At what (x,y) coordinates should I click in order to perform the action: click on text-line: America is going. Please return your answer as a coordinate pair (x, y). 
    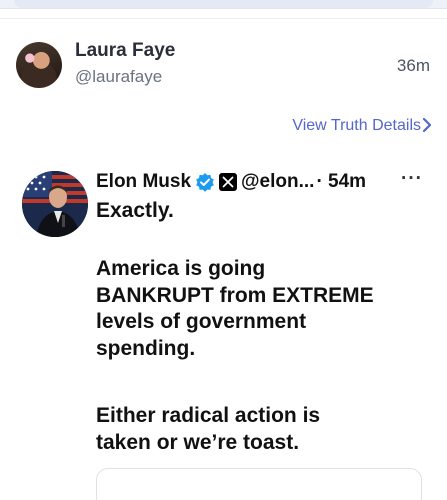
    Looking at the image, I should click on (181, 268).